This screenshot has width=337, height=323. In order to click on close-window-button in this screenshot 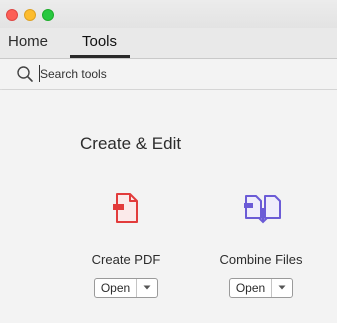, I will do `click(12, 15)`.